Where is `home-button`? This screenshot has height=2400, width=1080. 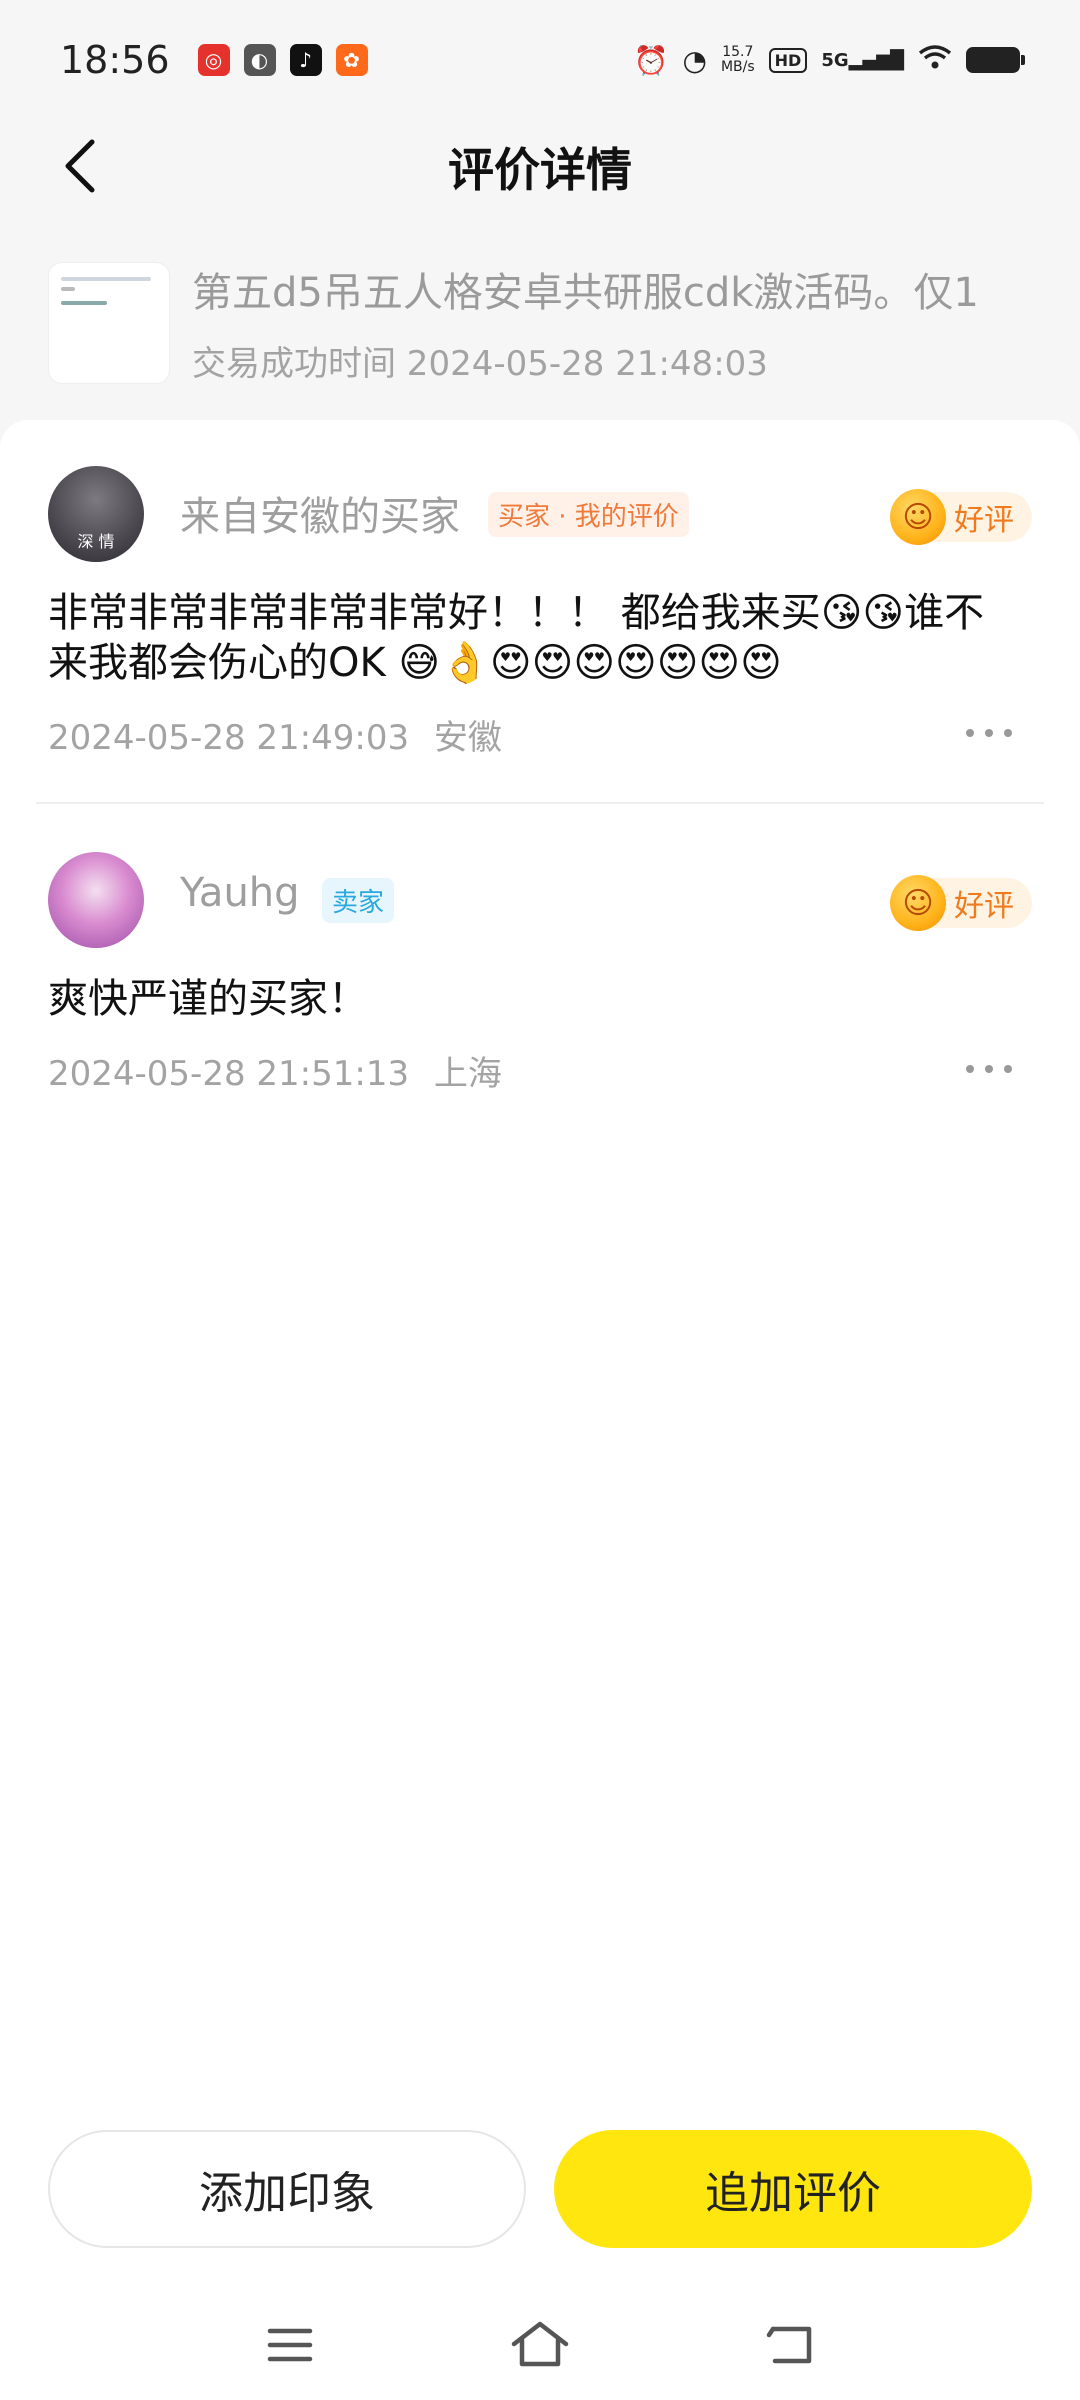 home-button is located at coordinates (540, 2345).